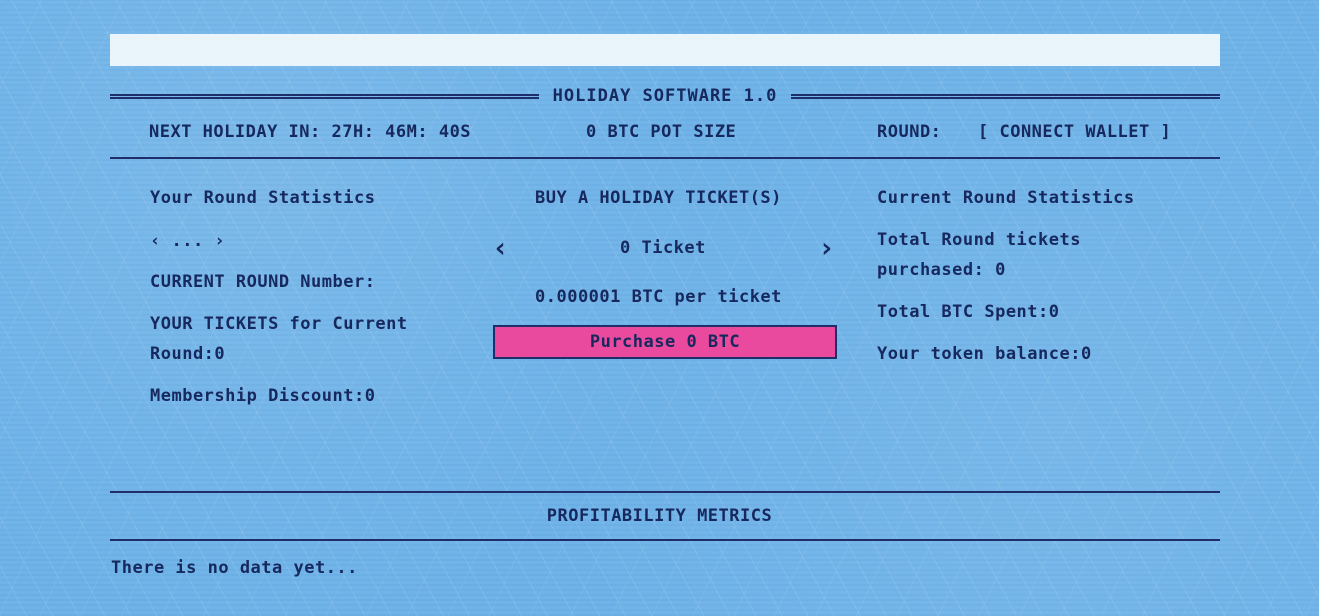  I want to click on ticket-count: 0 Ticket, so click(663, 248).